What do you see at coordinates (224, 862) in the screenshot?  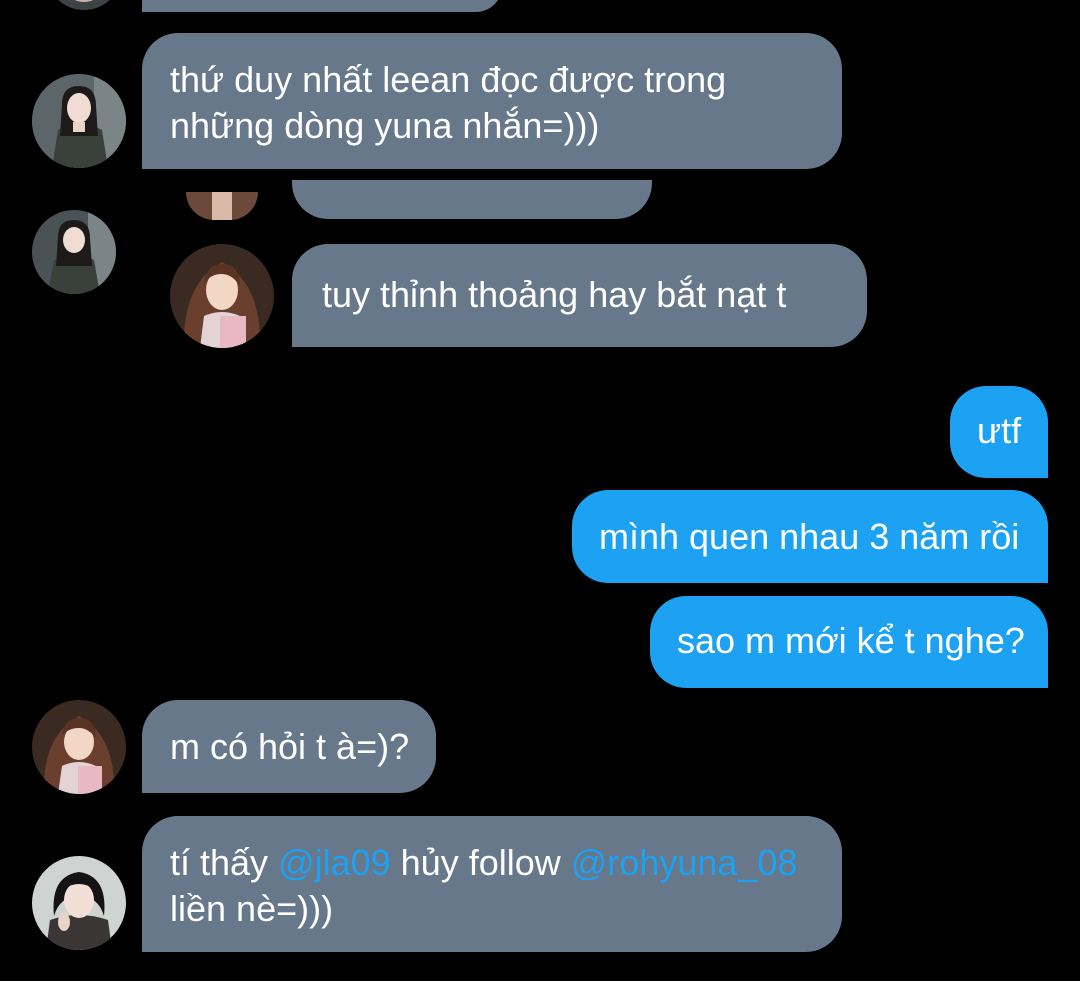 I see `message-text-prefix: tí thấy` at bounding box center [224, 862].